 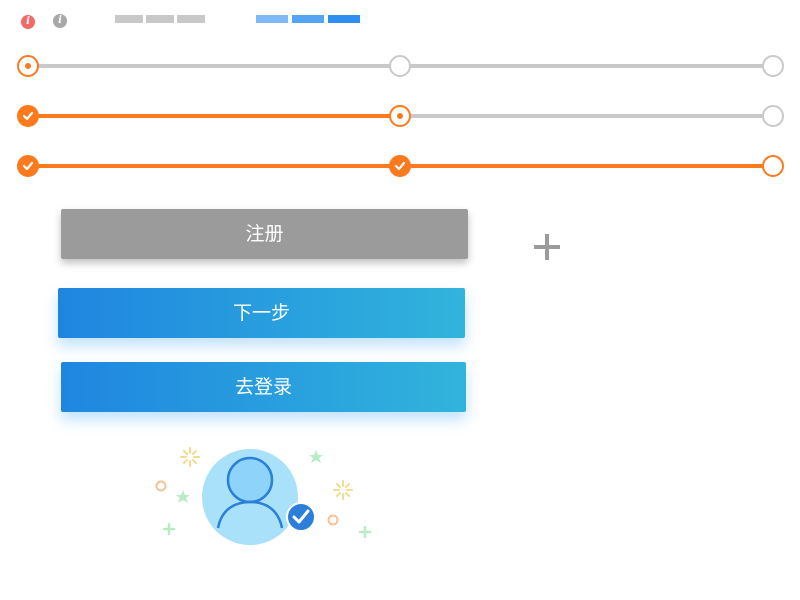 I want to click on user-avatar-illustration, so click(x=263, y=496).